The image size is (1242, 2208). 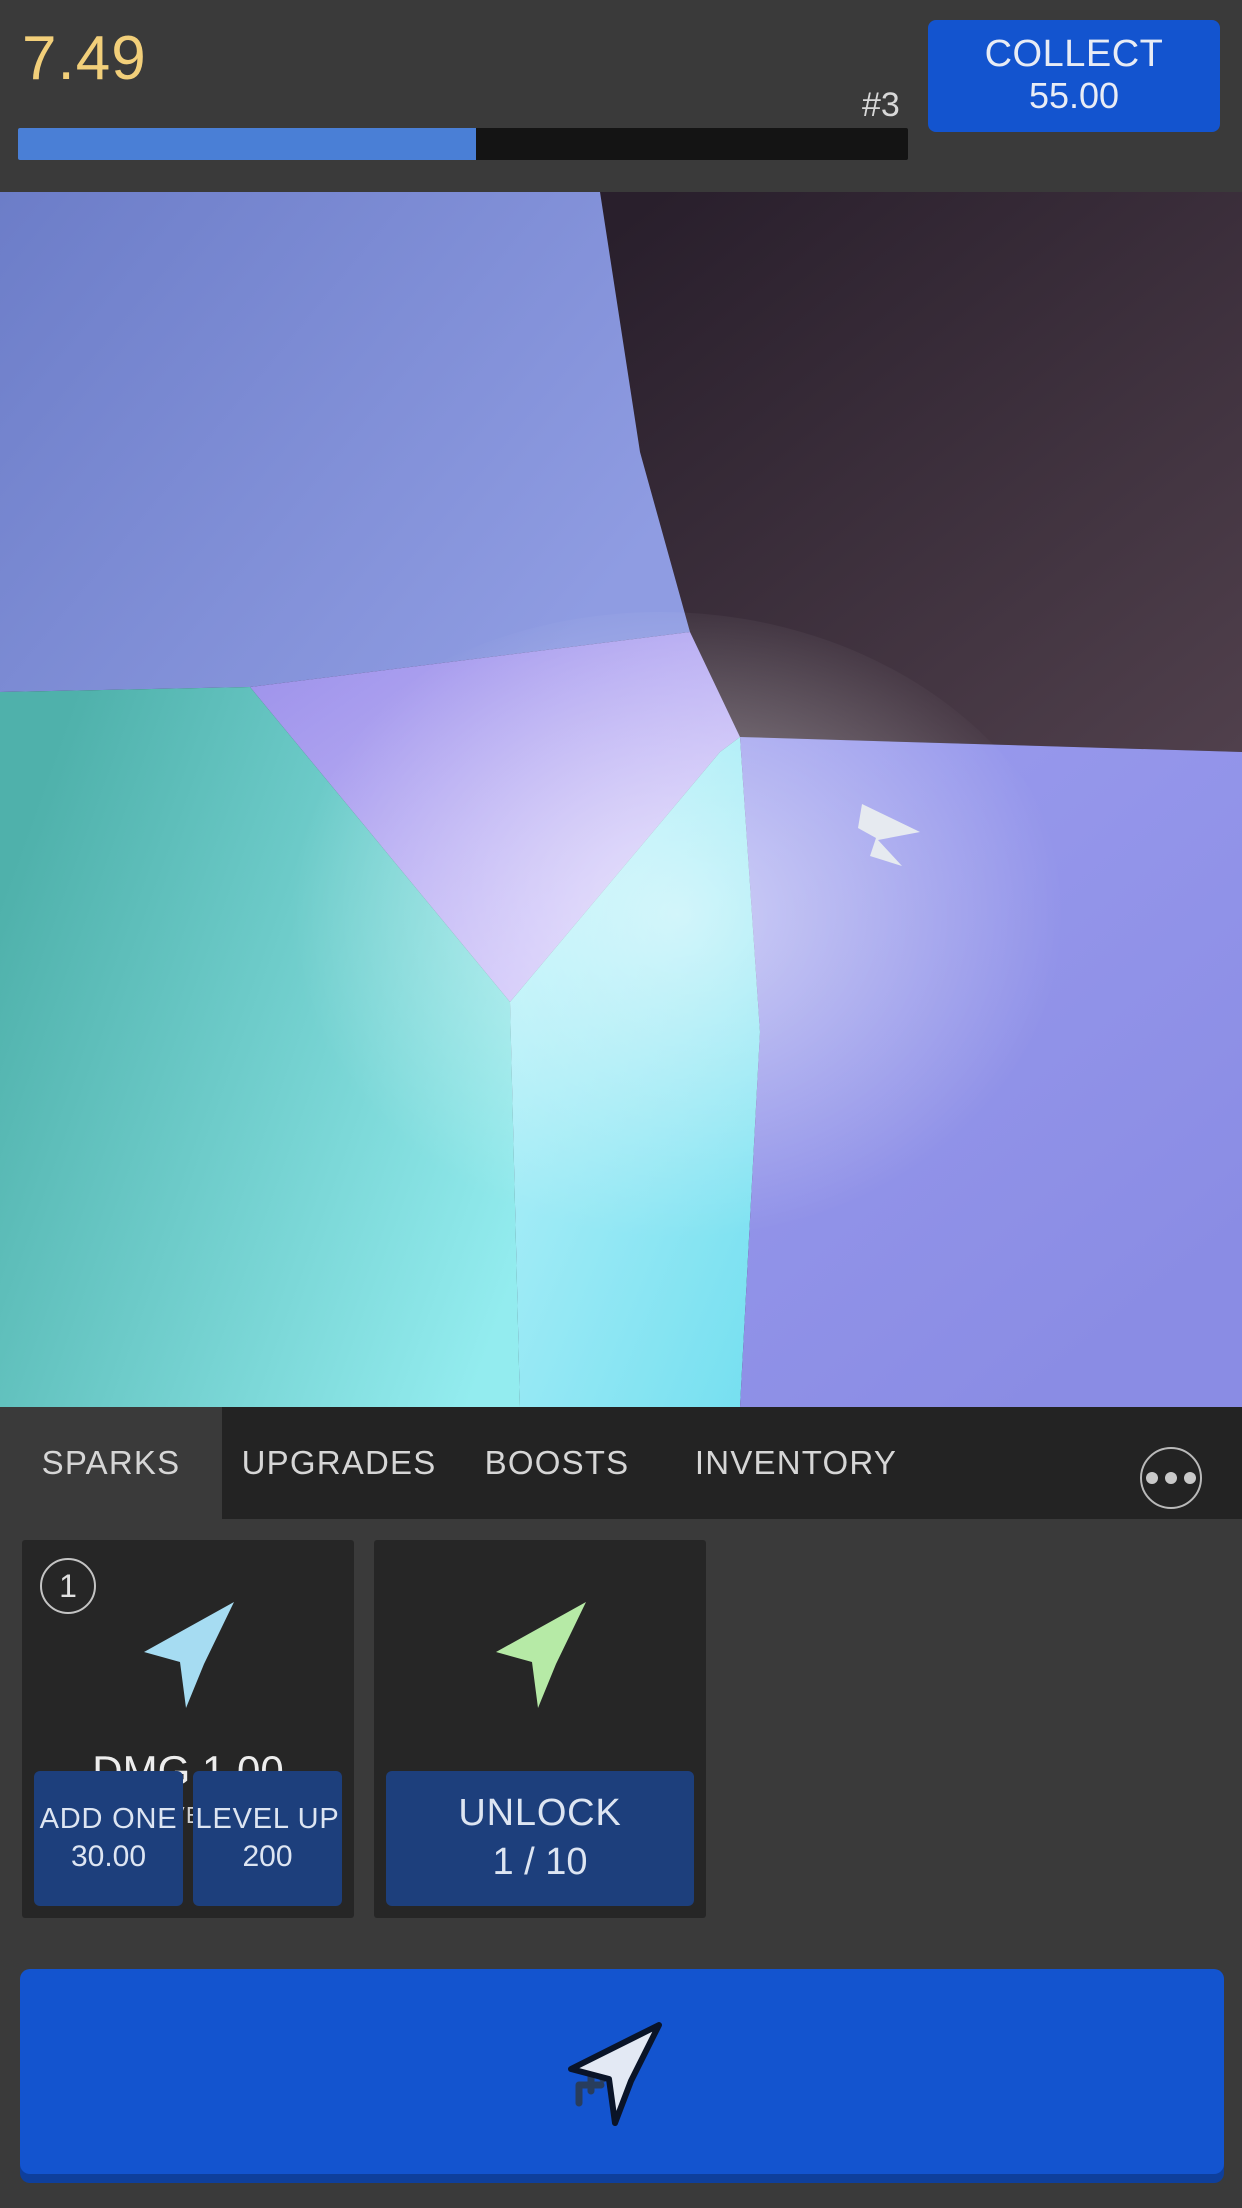 What do you see at coordinates (267, 1838) in the screenshot?
I see `level-up-button: LEVEL UP 200` at bounding box center [267, 1838].